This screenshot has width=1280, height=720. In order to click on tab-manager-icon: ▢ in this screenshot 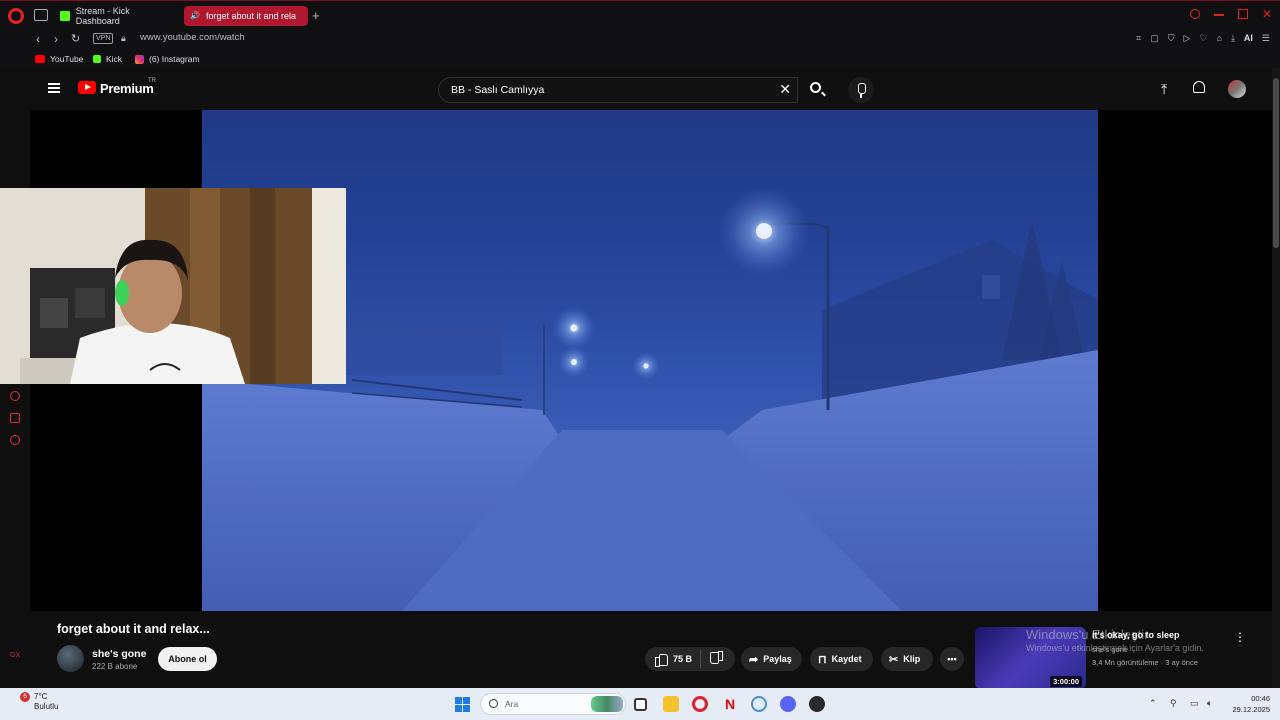, I will do `click(1154, 38)`.